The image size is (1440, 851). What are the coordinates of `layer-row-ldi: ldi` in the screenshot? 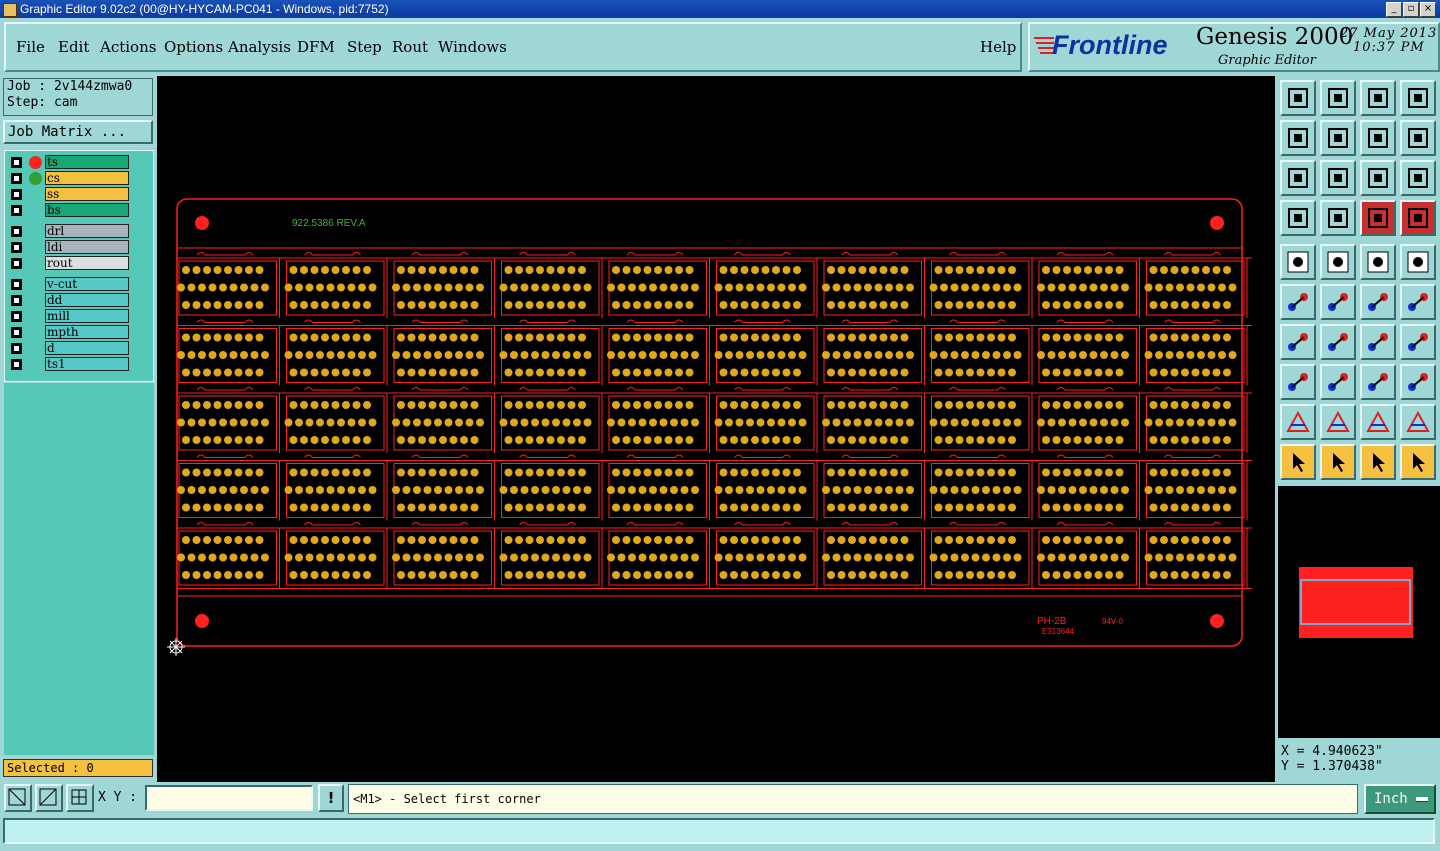 It's located at (69, 247).